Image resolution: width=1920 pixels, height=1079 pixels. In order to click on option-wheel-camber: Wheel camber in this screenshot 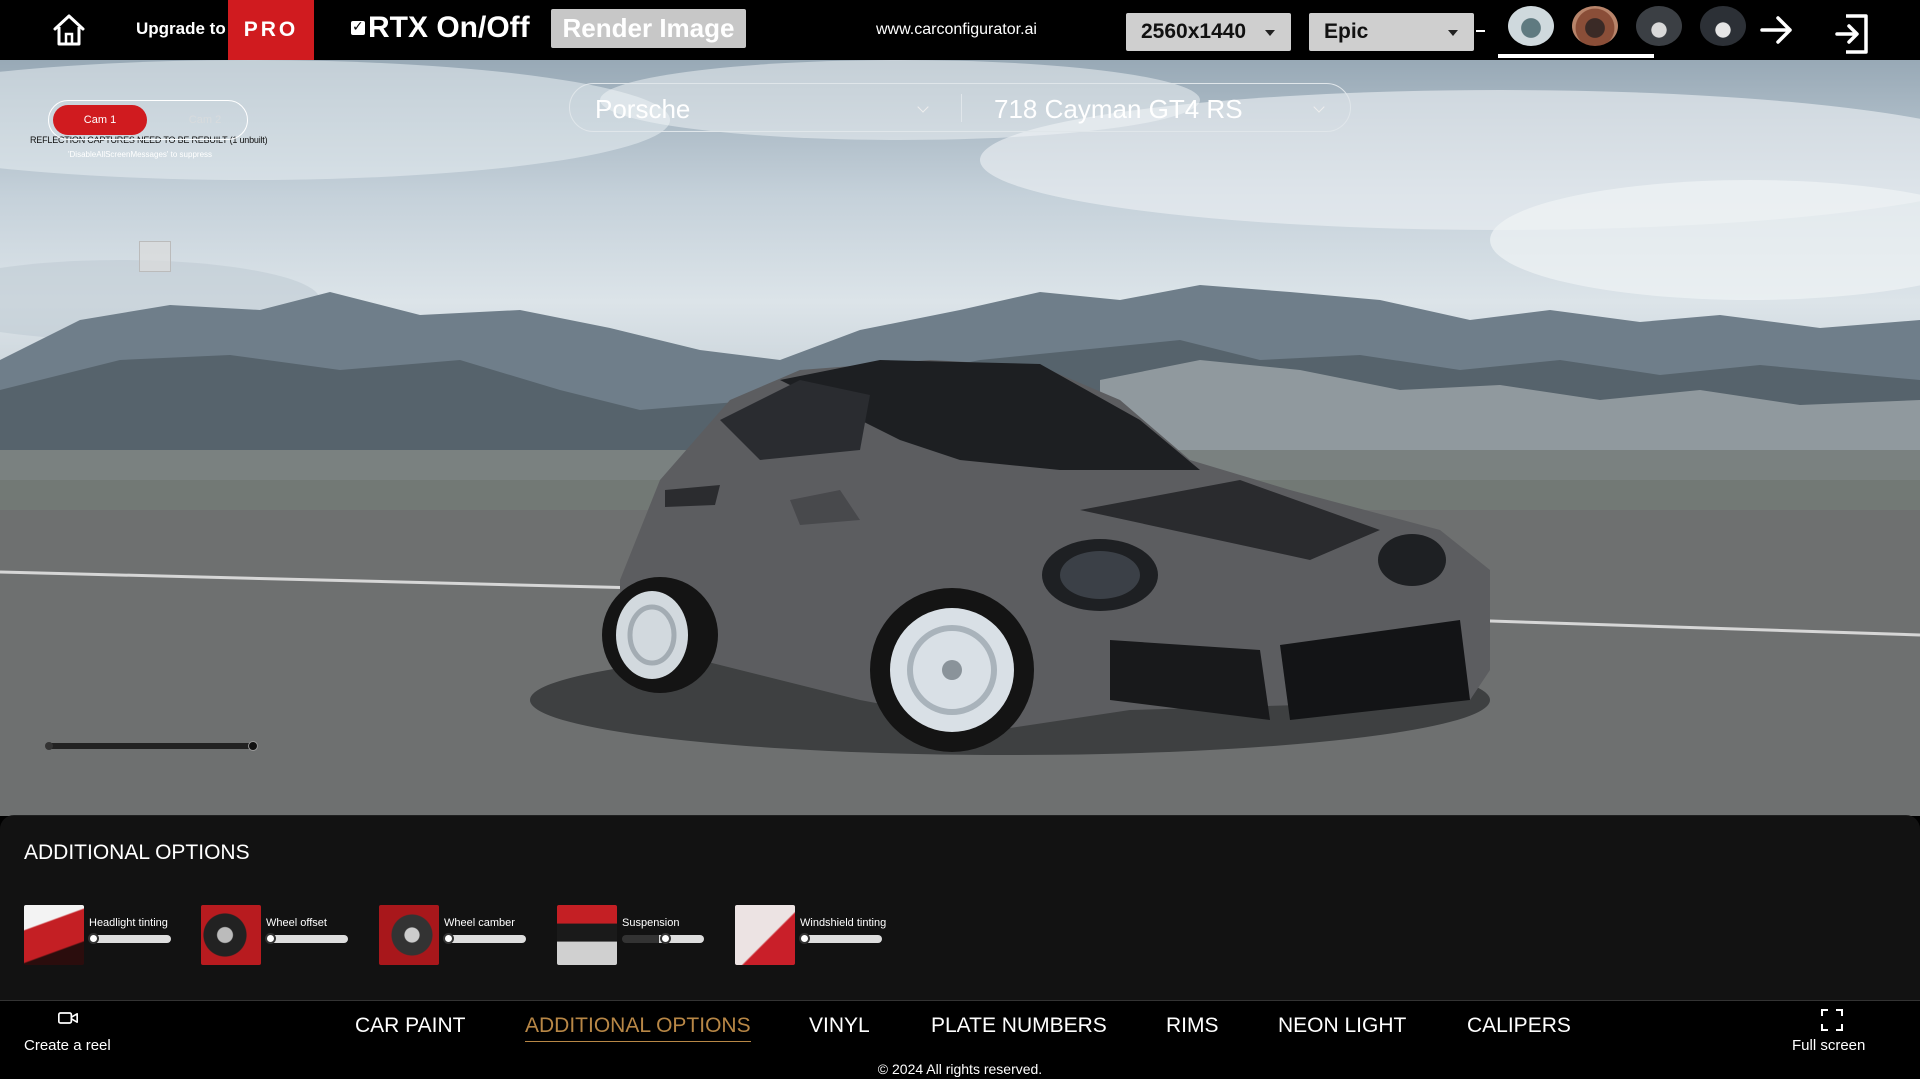, I will do `click(459, 936)`.